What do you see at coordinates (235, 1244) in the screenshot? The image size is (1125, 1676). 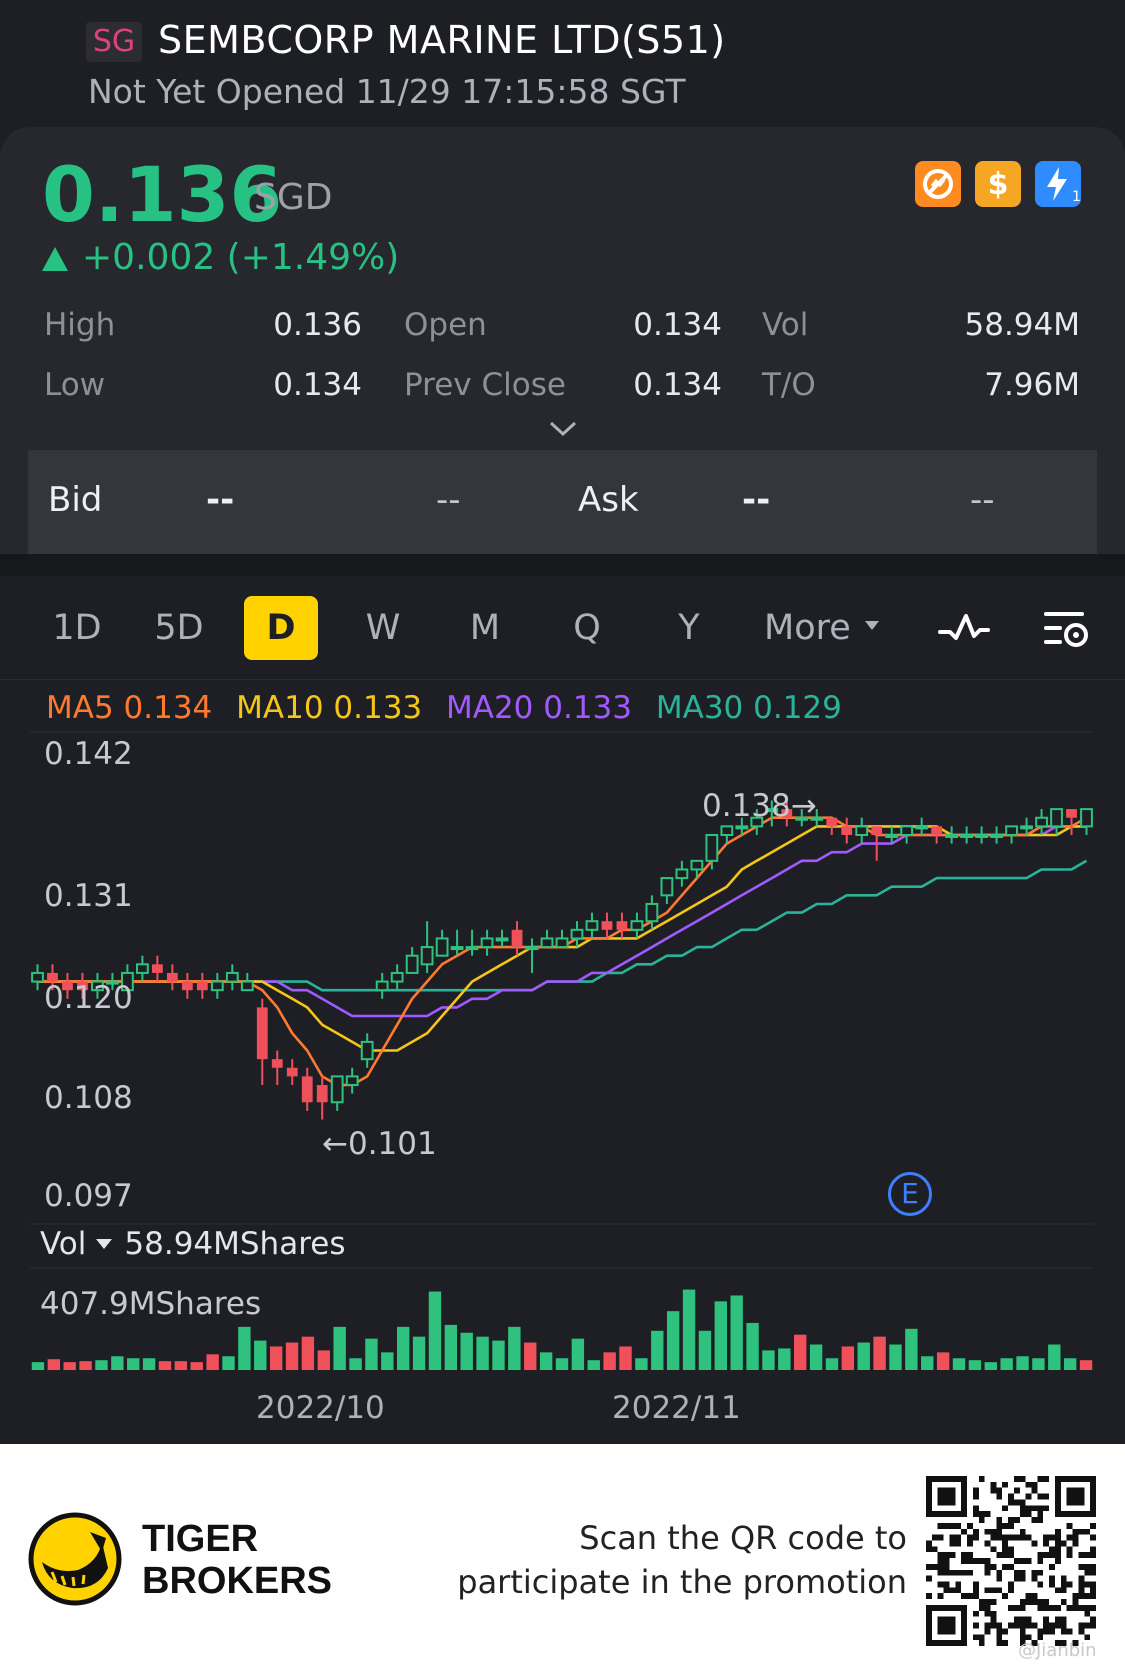 I see `volume-current: 58.94MShares` at bounding box center [235, 1244].